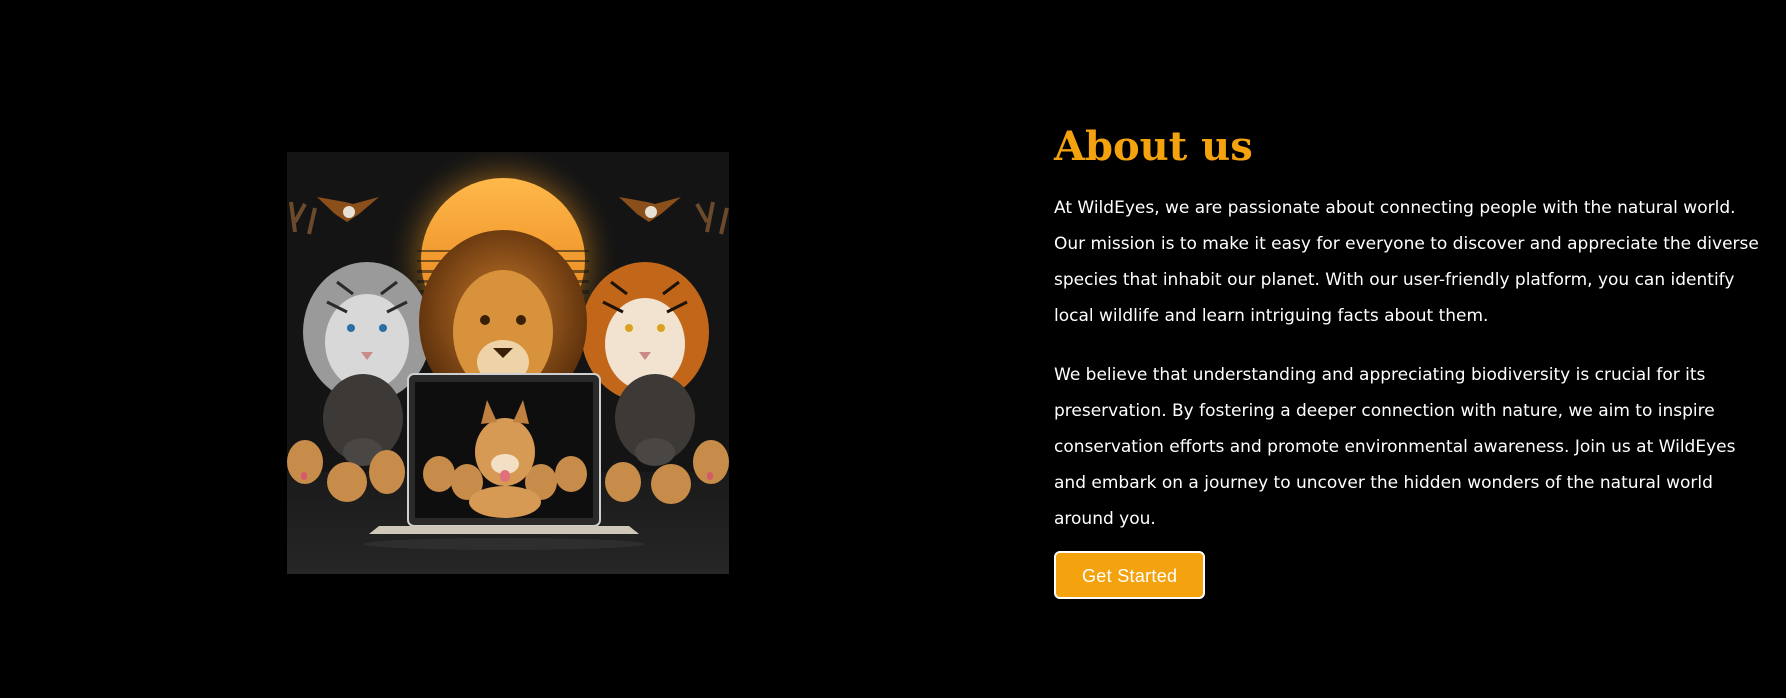 The image size is (1786, 698). I want to click on get-started-button: Get Started, so click(1130, 575).